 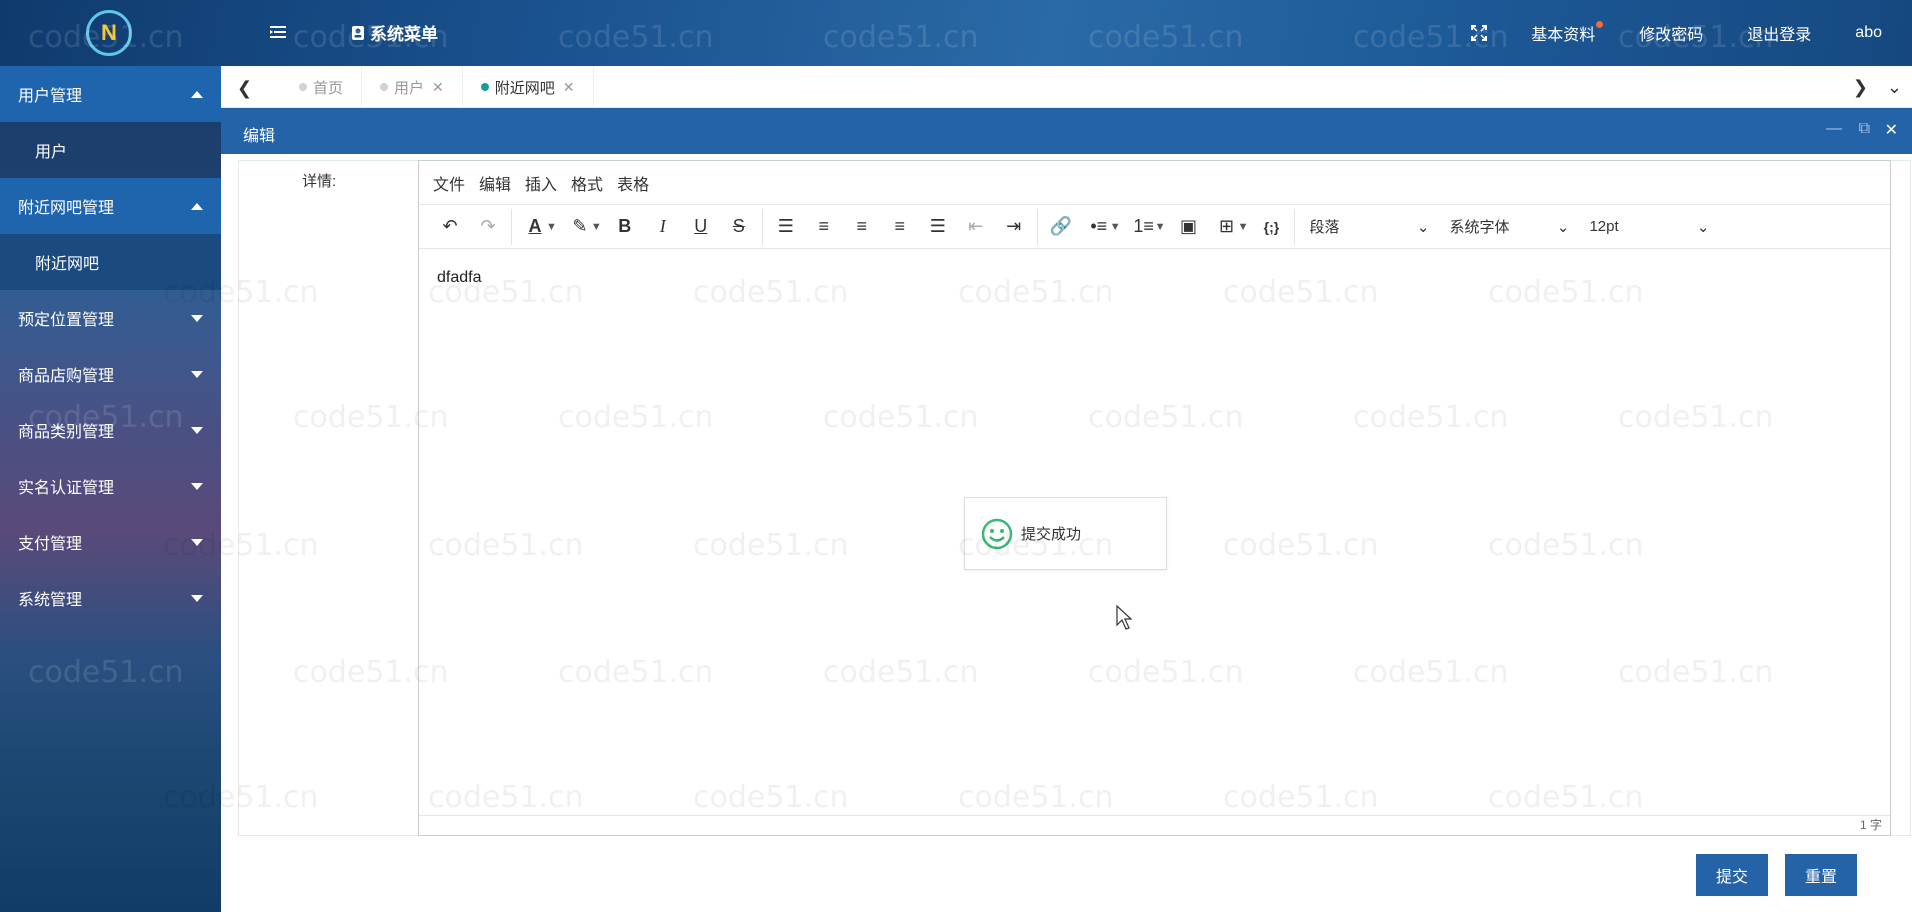 What do you see at coordinates (1066, 87) in the screenshot?
I see `tab-bar: ❮ 首页 用户 ✕ 附近网吧 ✕ ❯ ⌄` at bounding box center [1066, 87].